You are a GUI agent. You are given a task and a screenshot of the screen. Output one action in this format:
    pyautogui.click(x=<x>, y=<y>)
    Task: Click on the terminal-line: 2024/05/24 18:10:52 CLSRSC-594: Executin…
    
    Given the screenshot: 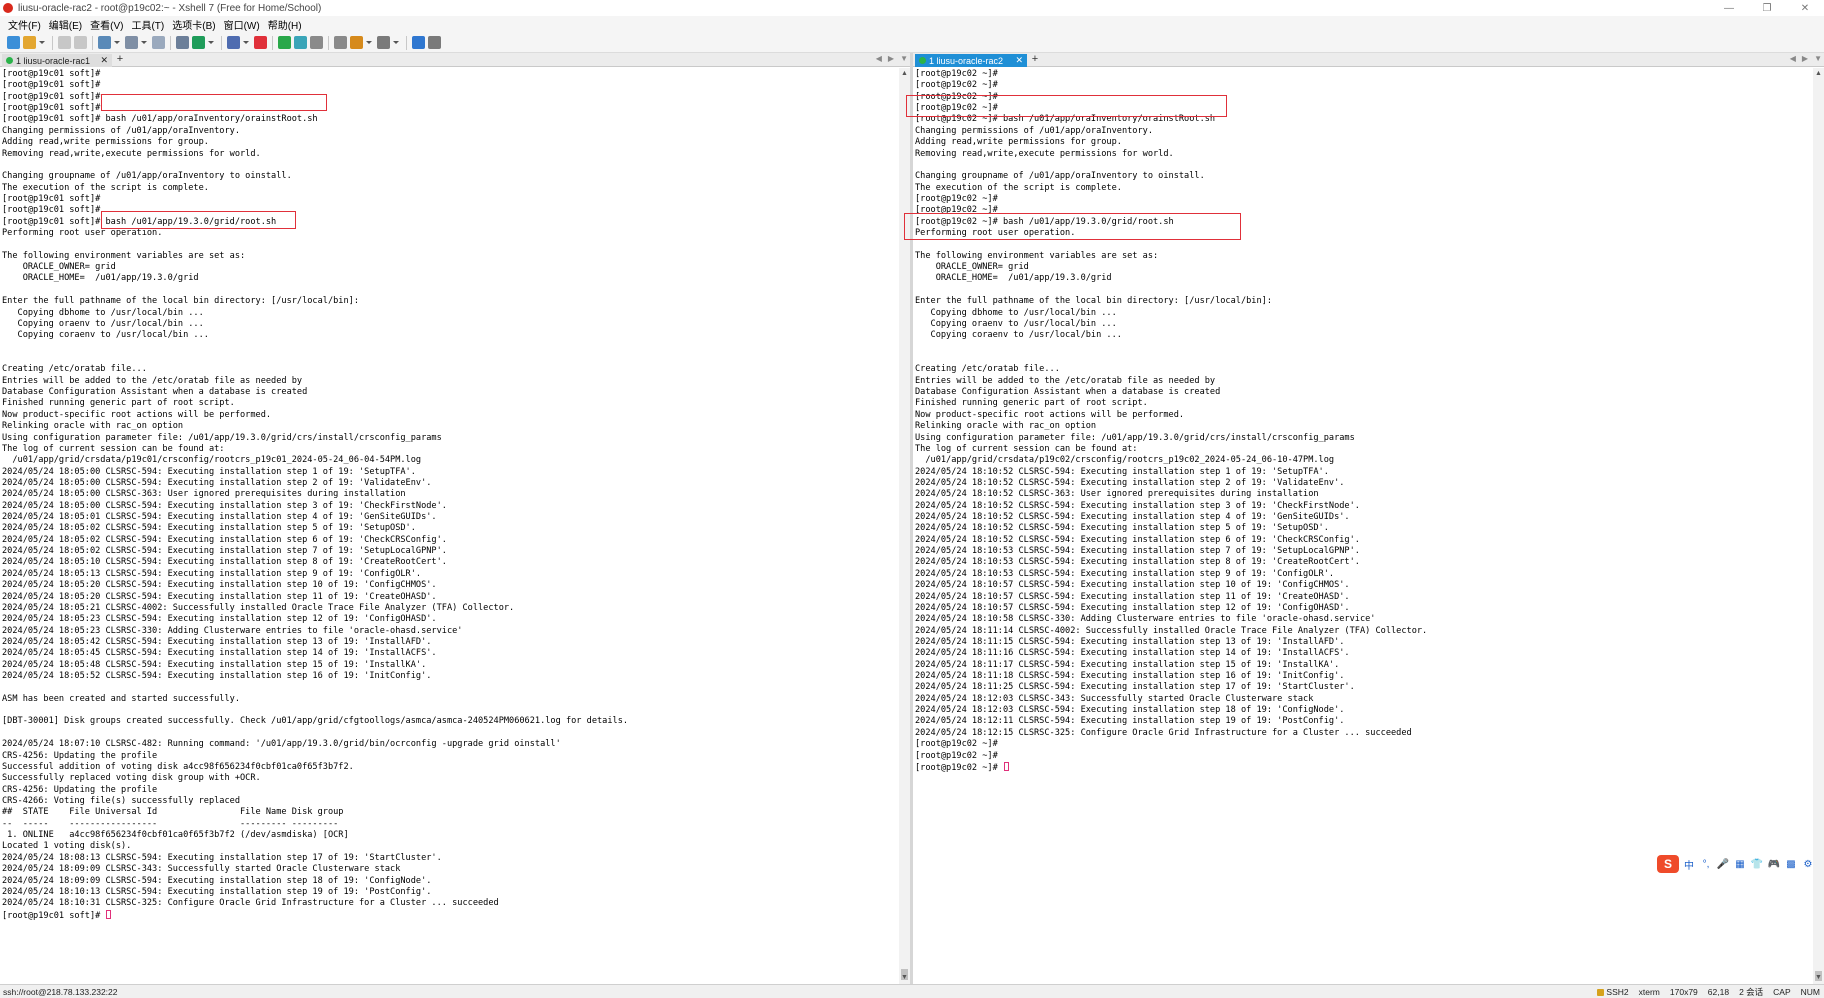 What is the action you would take?
    pyautogui.click(x=1130, y=482)
    